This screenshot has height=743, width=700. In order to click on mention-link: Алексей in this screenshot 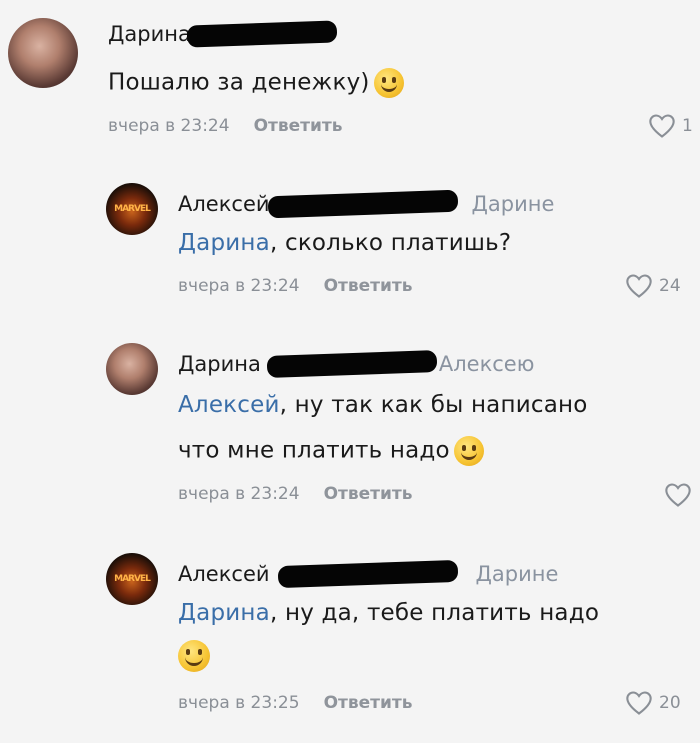, I will do `click(229, 405)`.